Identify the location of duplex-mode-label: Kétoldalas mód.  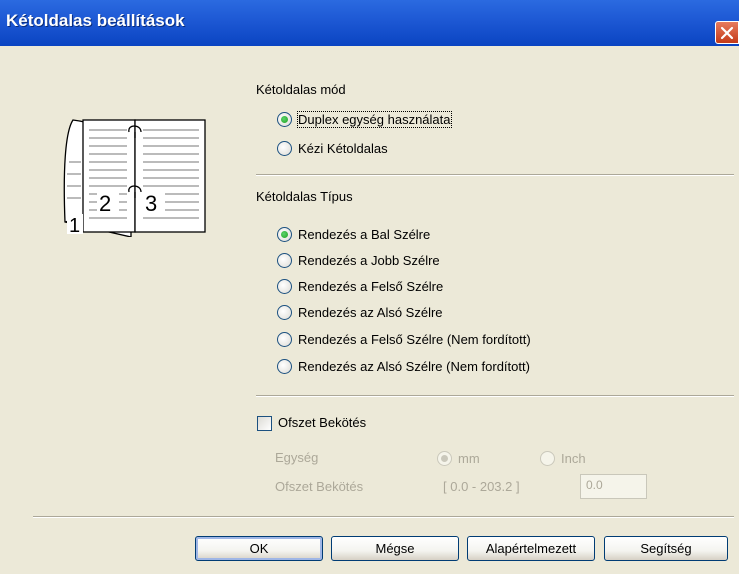
(301, 89).